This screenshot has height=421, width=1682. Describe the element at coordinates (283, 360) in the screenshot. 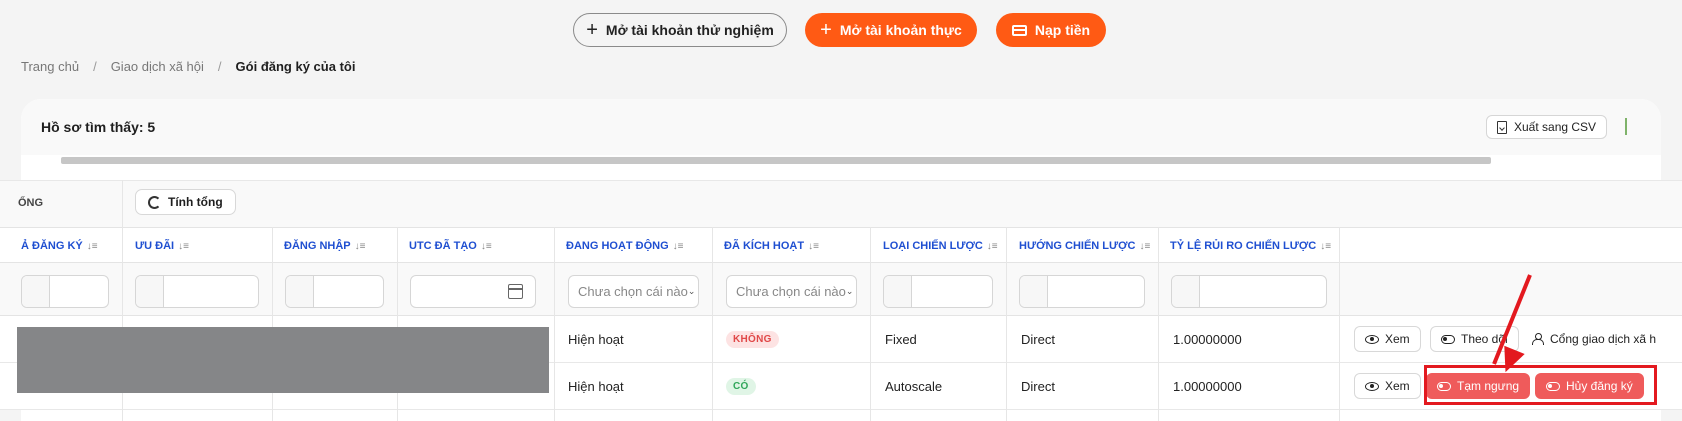

I see `redacted-area` at that location.